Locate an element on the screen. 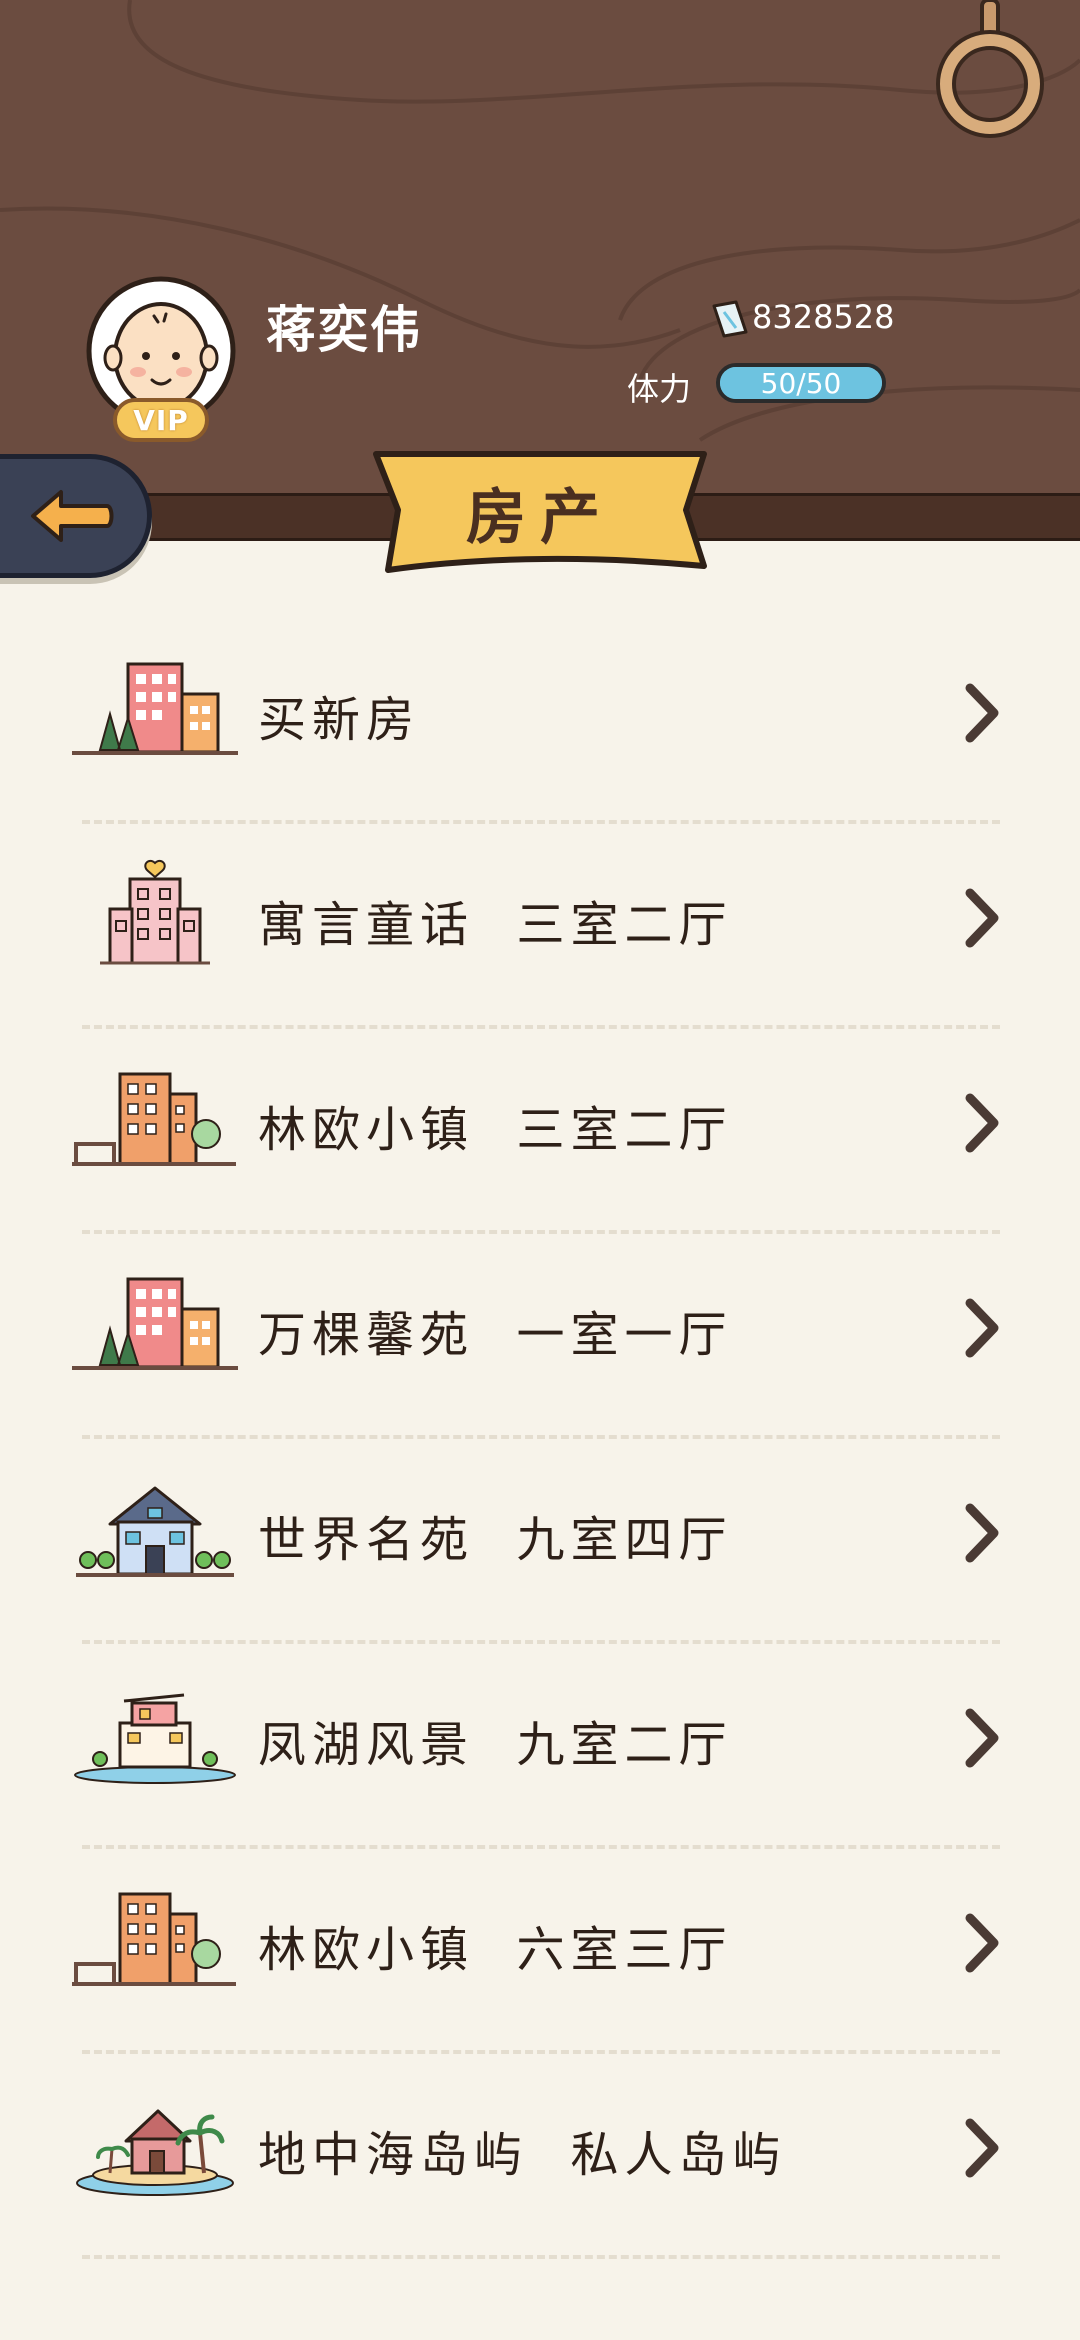 This screenshot has height=2340, width=1080. blue-house-icon is located at coordinates (155, 1531).